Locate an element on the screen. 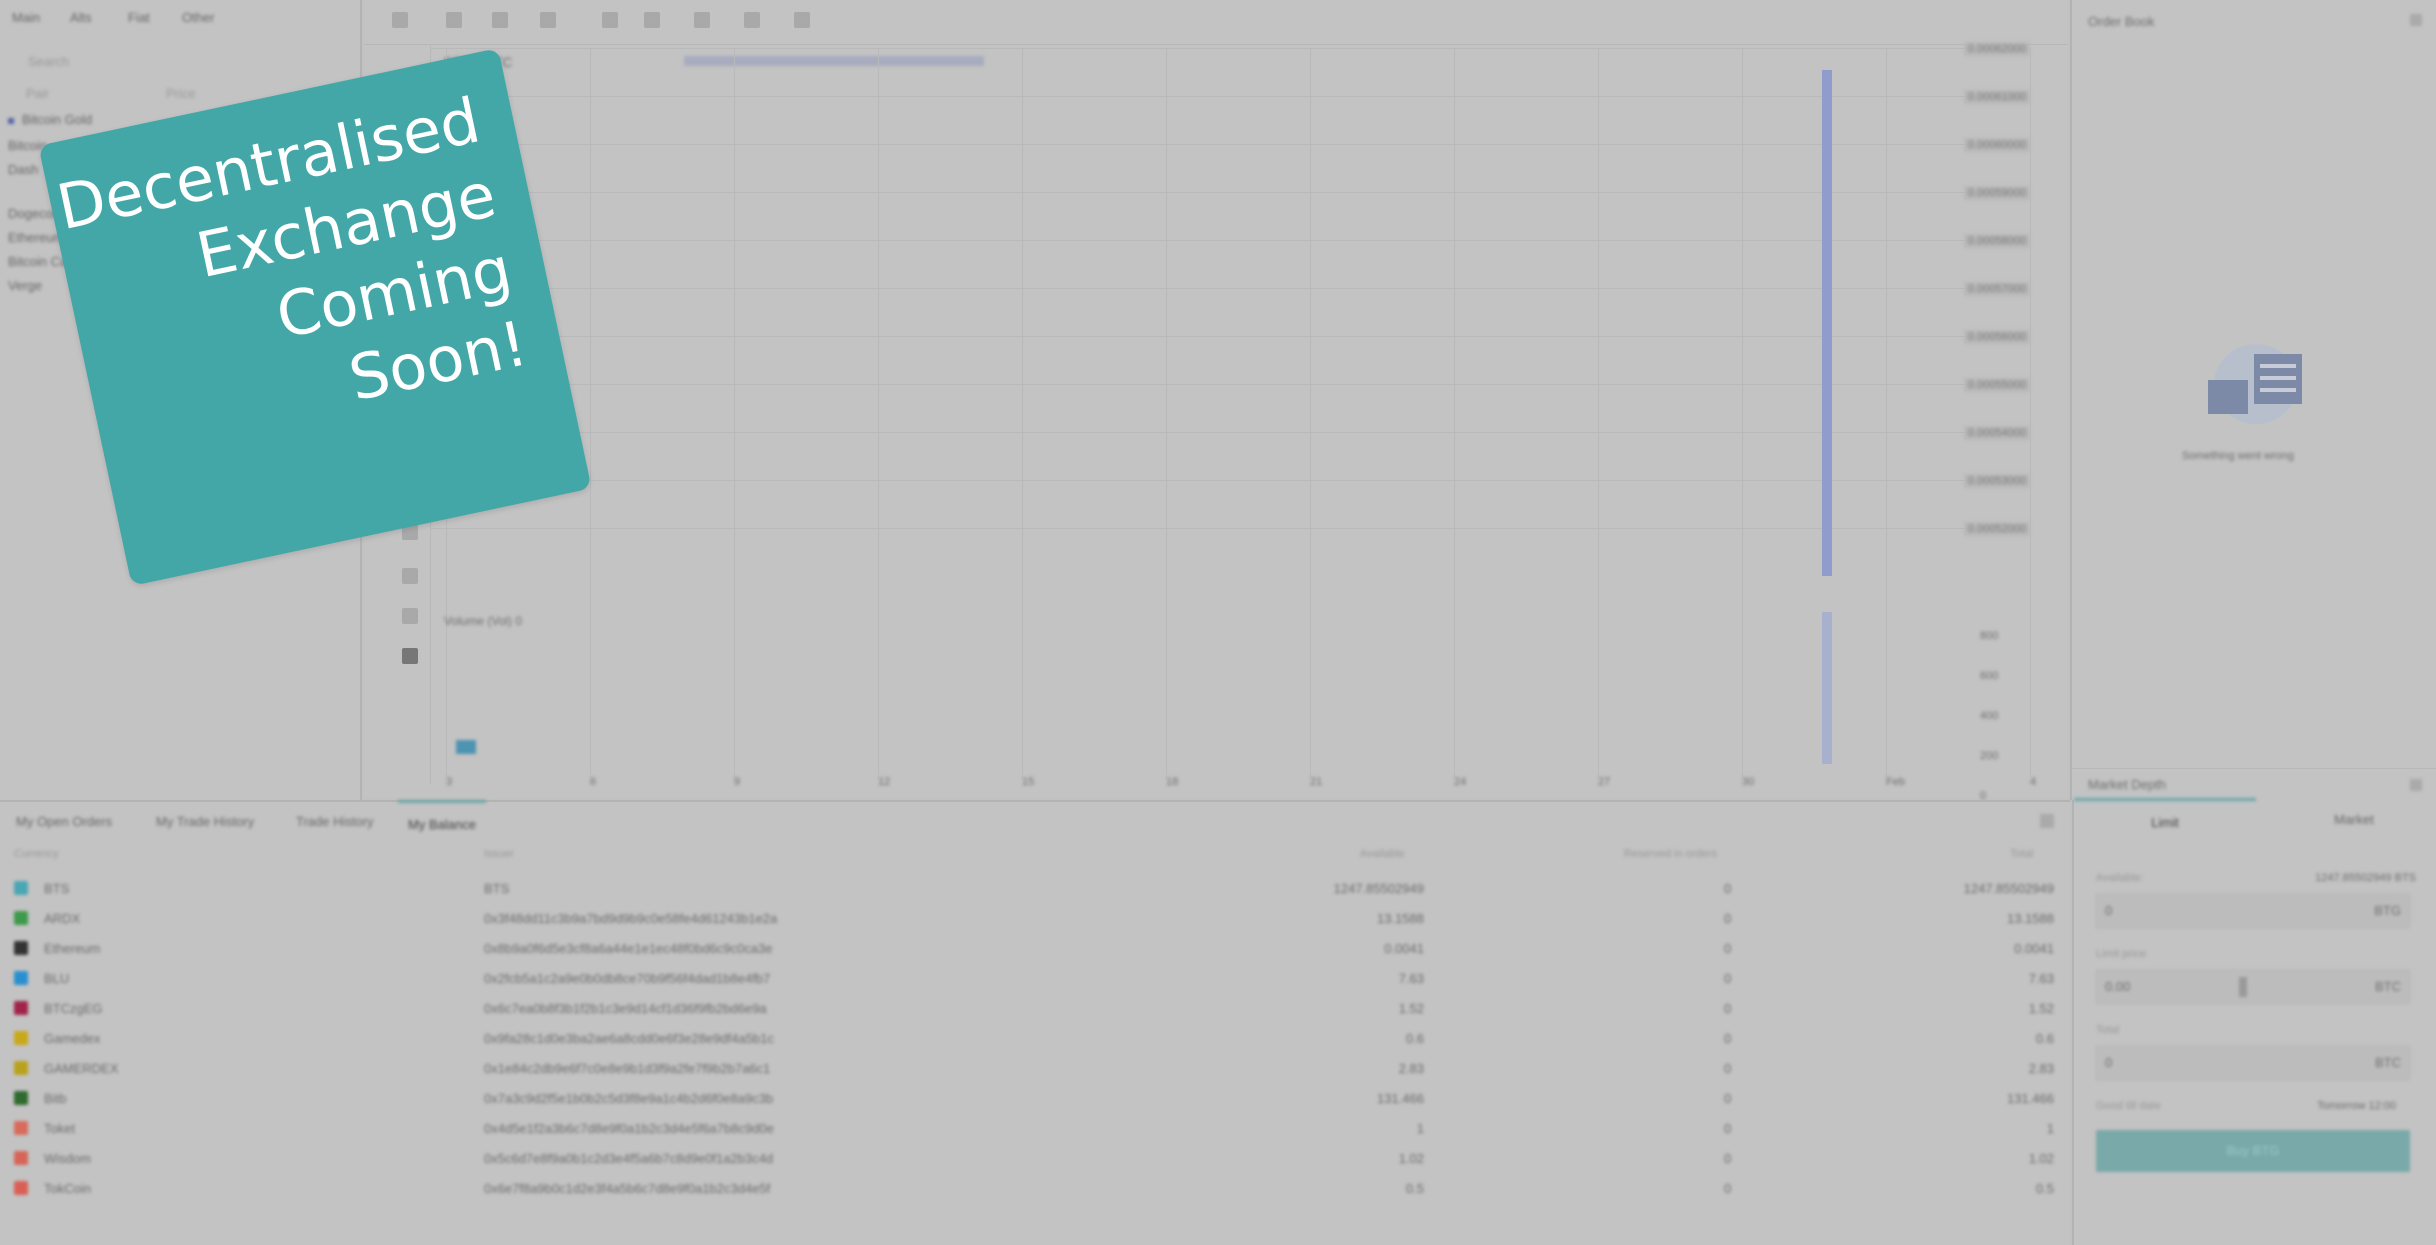  screenshot-icon is located at coordinates (652, 20).